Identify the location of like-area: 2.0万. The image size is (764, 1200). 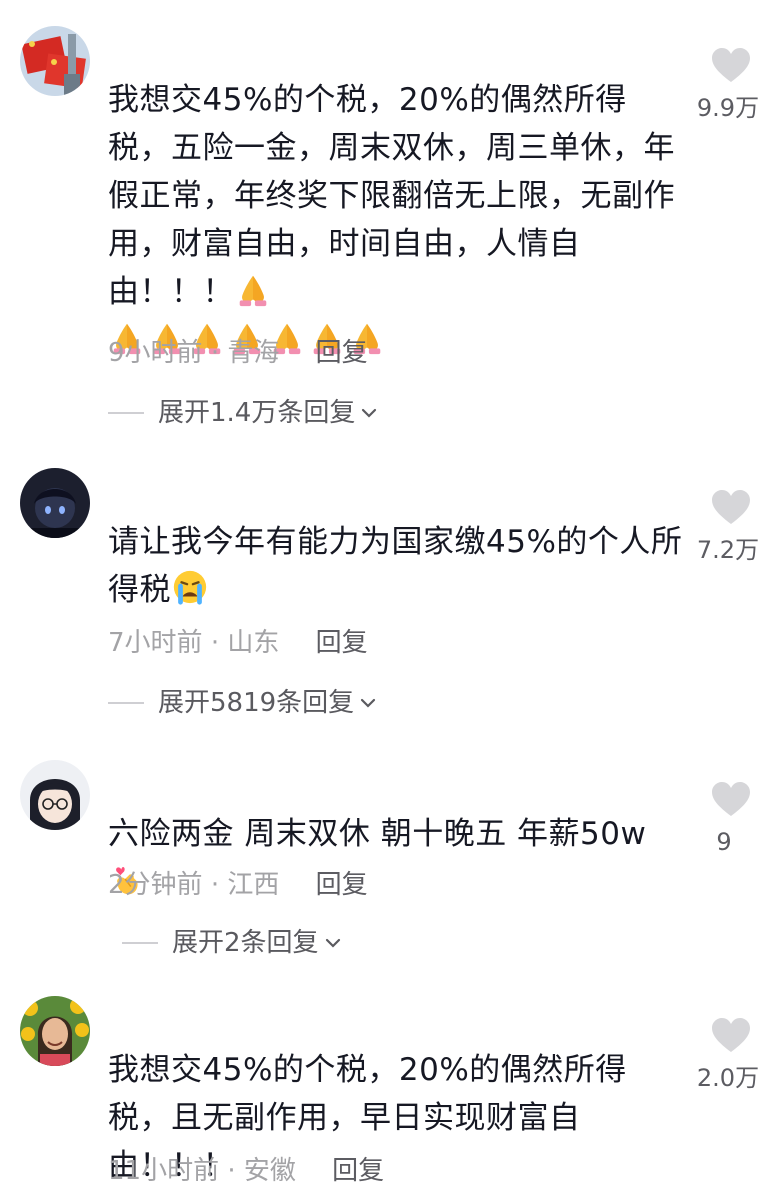
(725, 1055).